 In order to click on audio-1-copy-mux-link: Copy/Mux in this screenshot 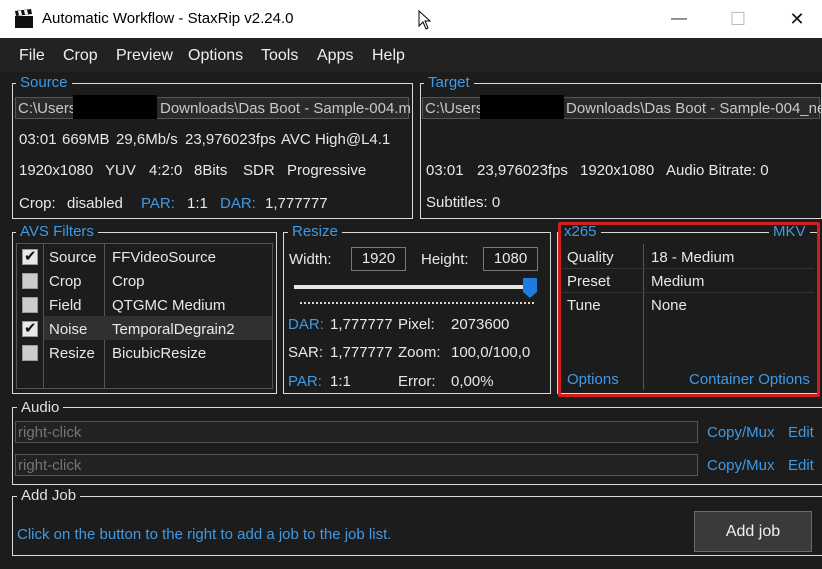, I will do `click(741, 432)`.